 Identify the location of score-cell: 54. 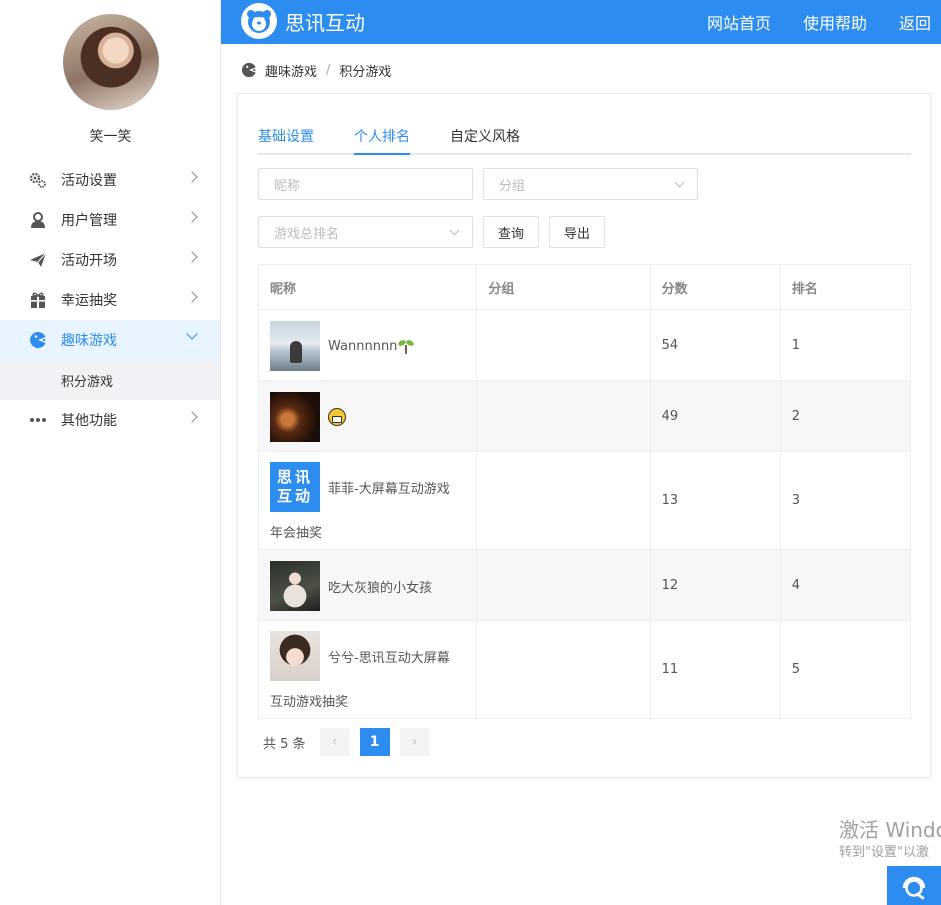
(715, 345).